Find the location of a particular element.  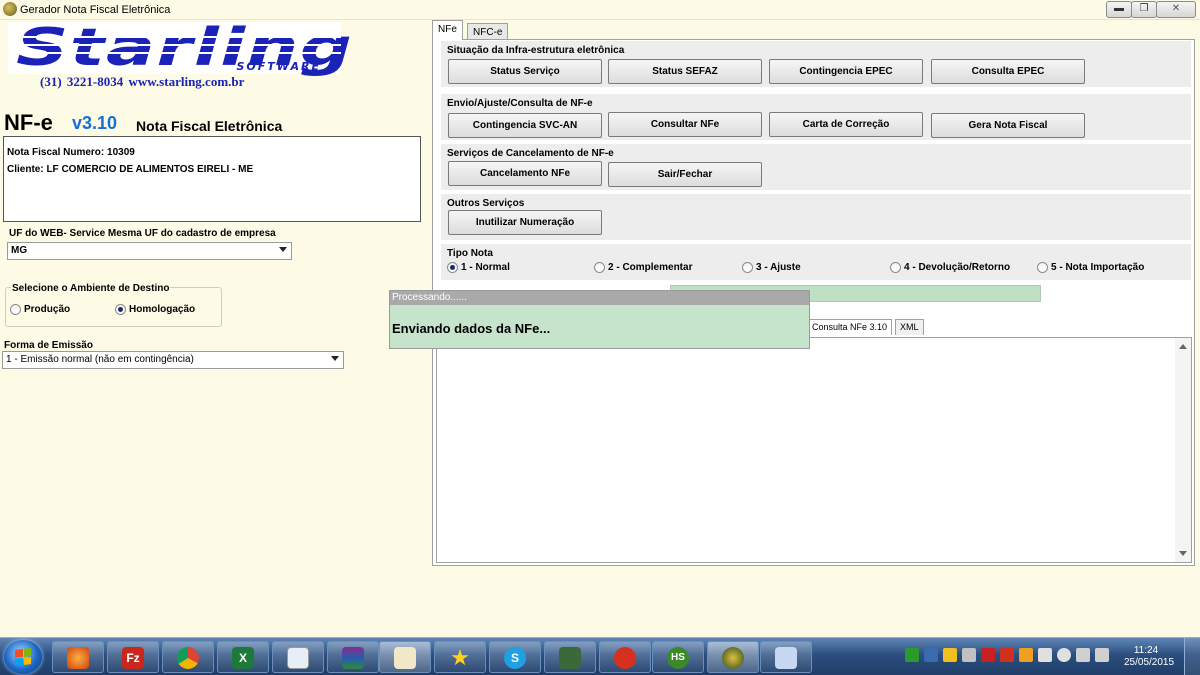

radio-label: Produção is located at coordinates (47, 309).